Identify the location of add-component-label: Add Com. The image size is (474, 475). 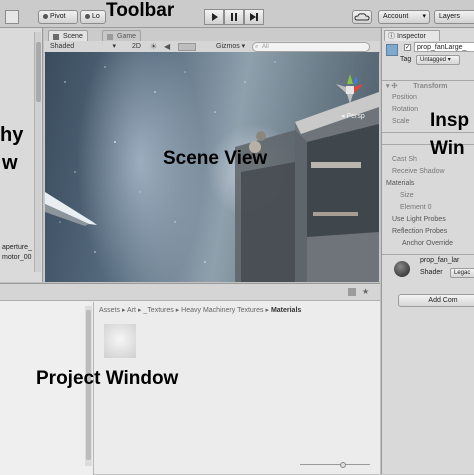
(443, 300).